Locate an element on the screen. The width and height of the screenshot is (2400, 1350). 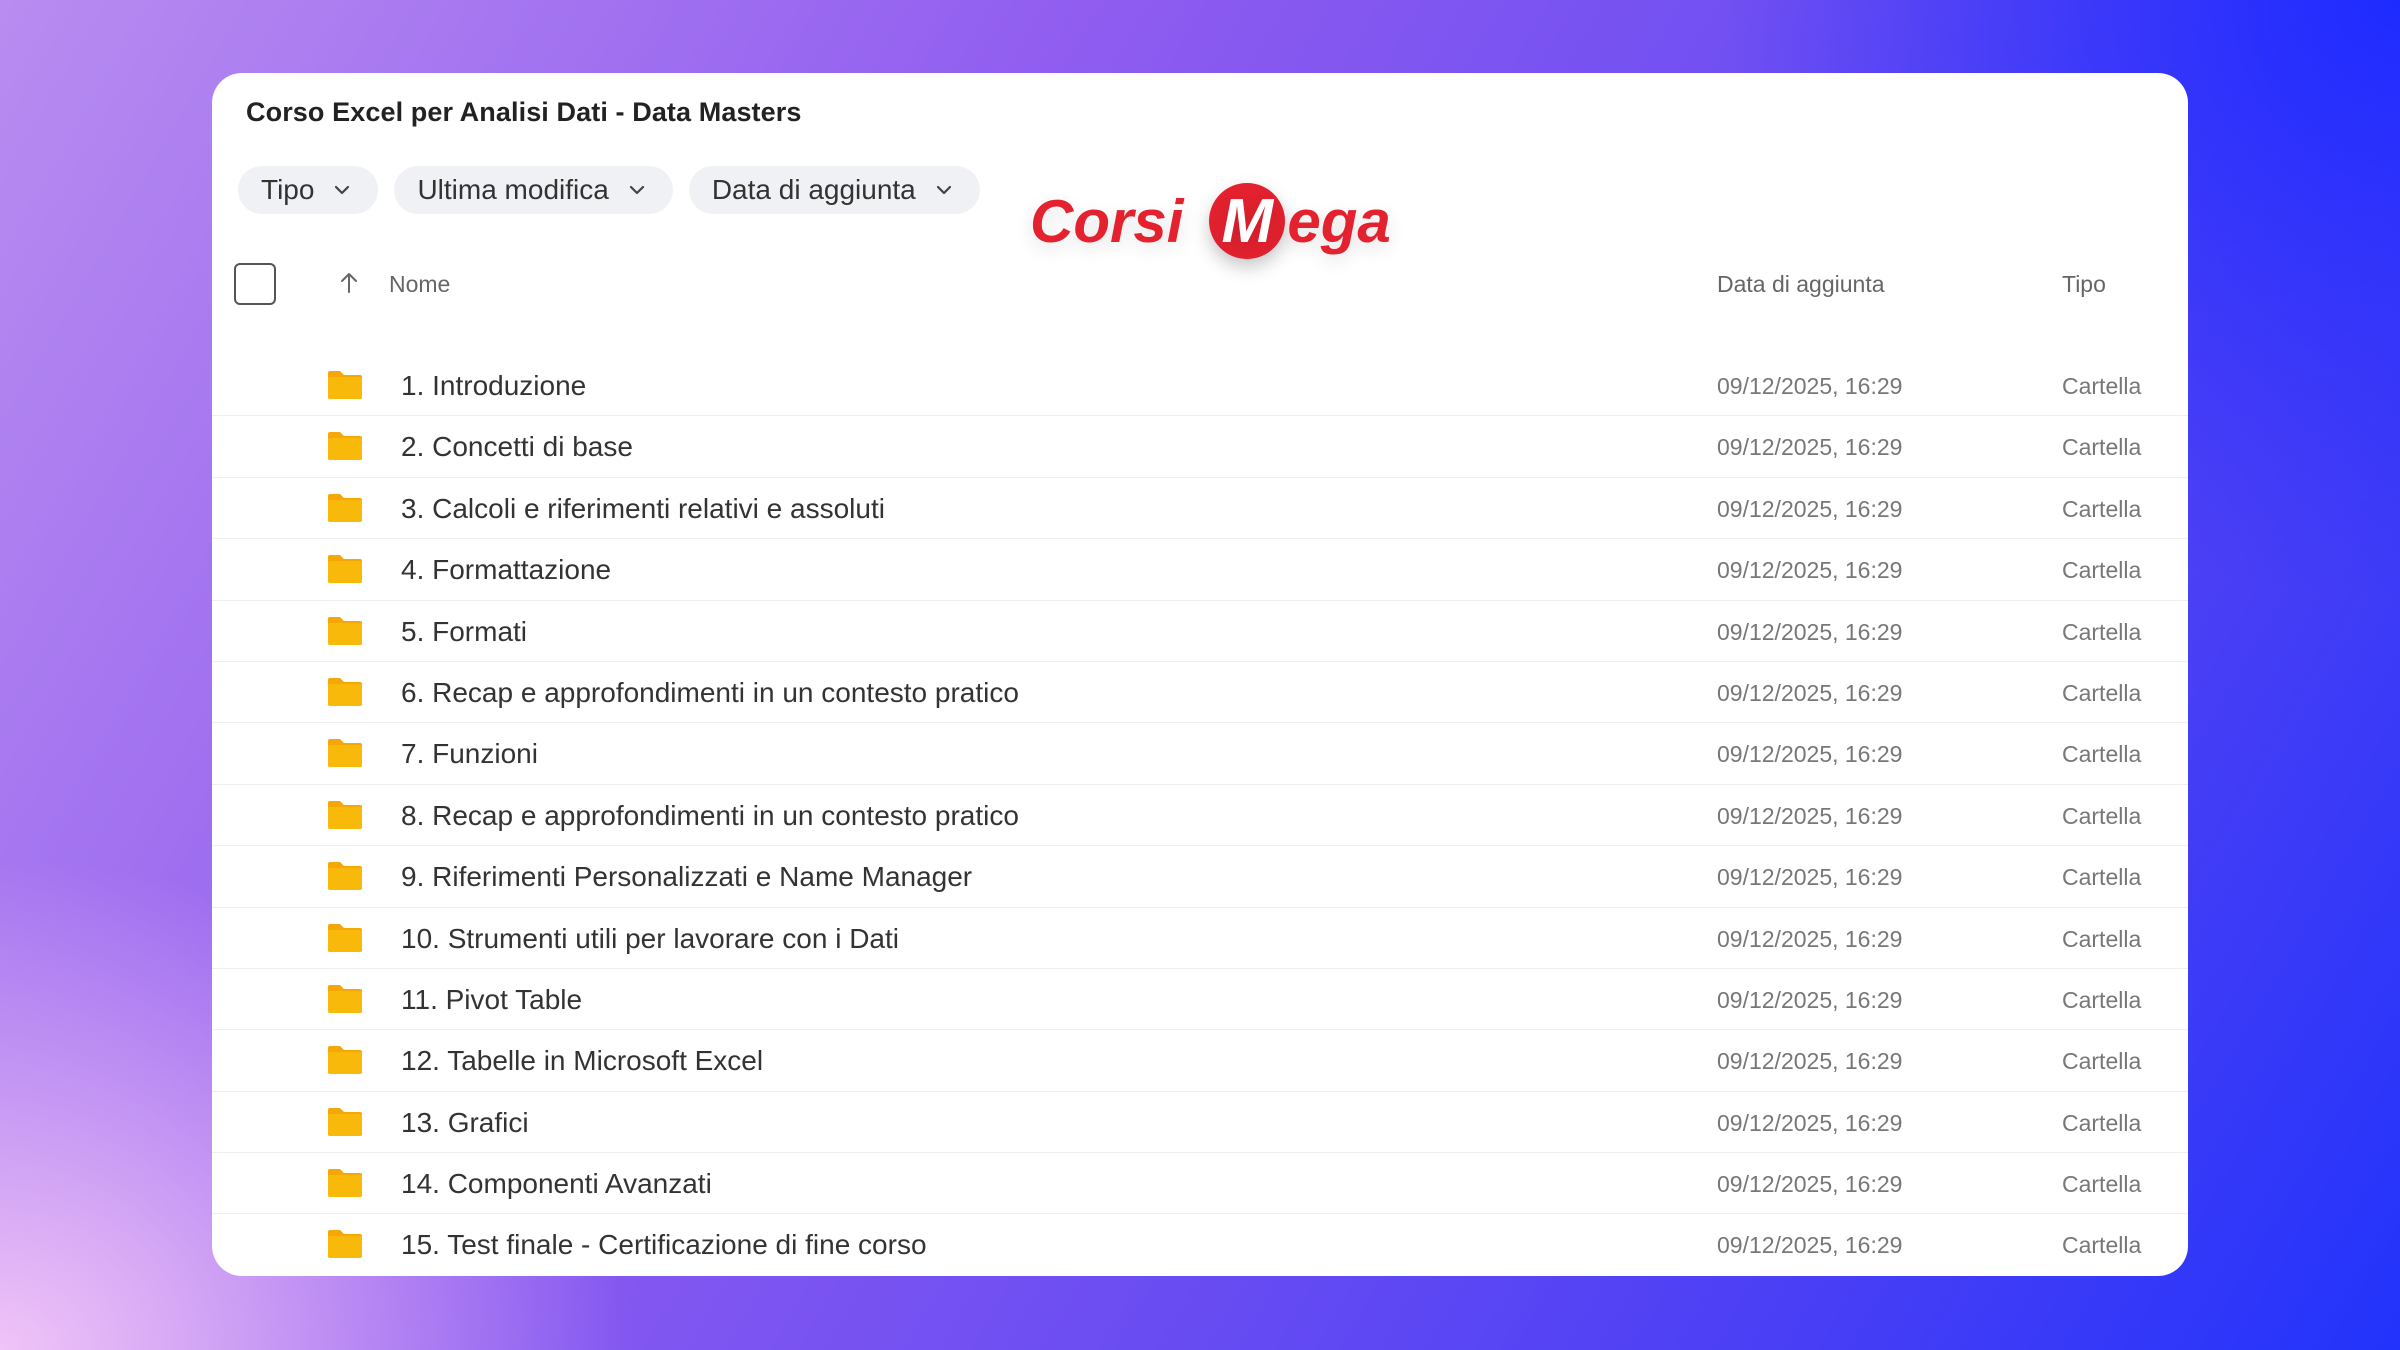
filter-date-added-button: Data di aggiunta is located at coordinates (834, 190).